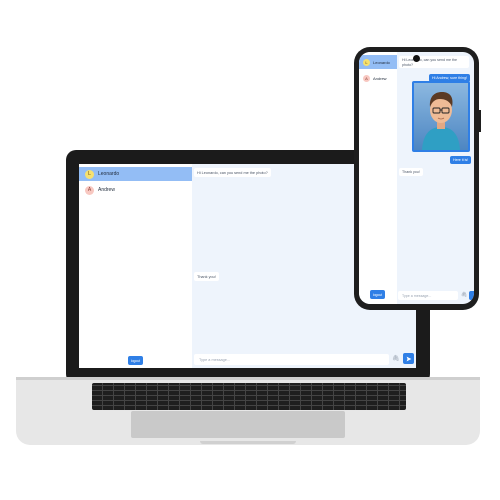  Describe the element at coordinates (238, 424) in the screenshot. I see `trackpad` at that location.